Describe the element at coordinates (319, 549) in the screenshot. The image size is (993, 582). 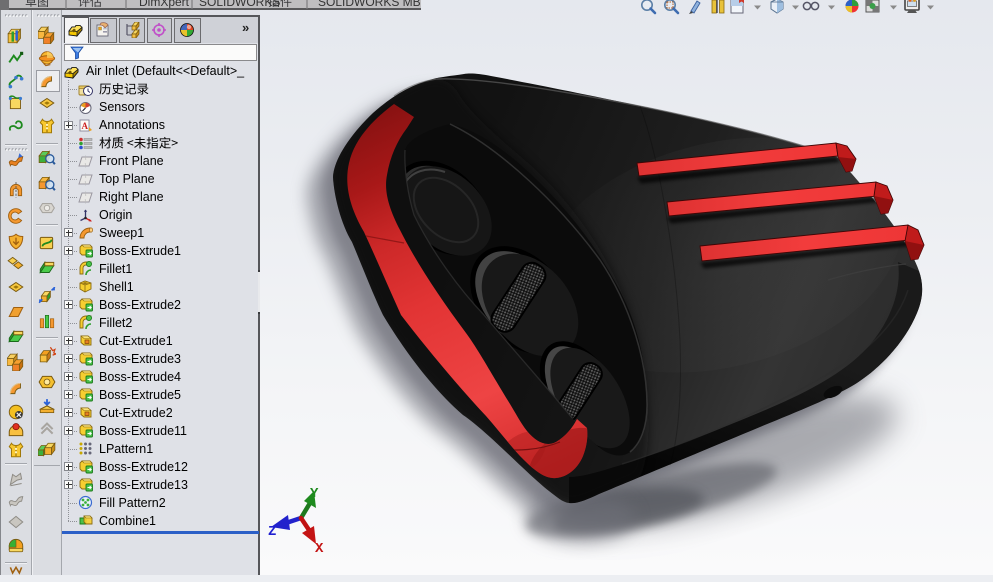
I see `svg-text: X` at that location.